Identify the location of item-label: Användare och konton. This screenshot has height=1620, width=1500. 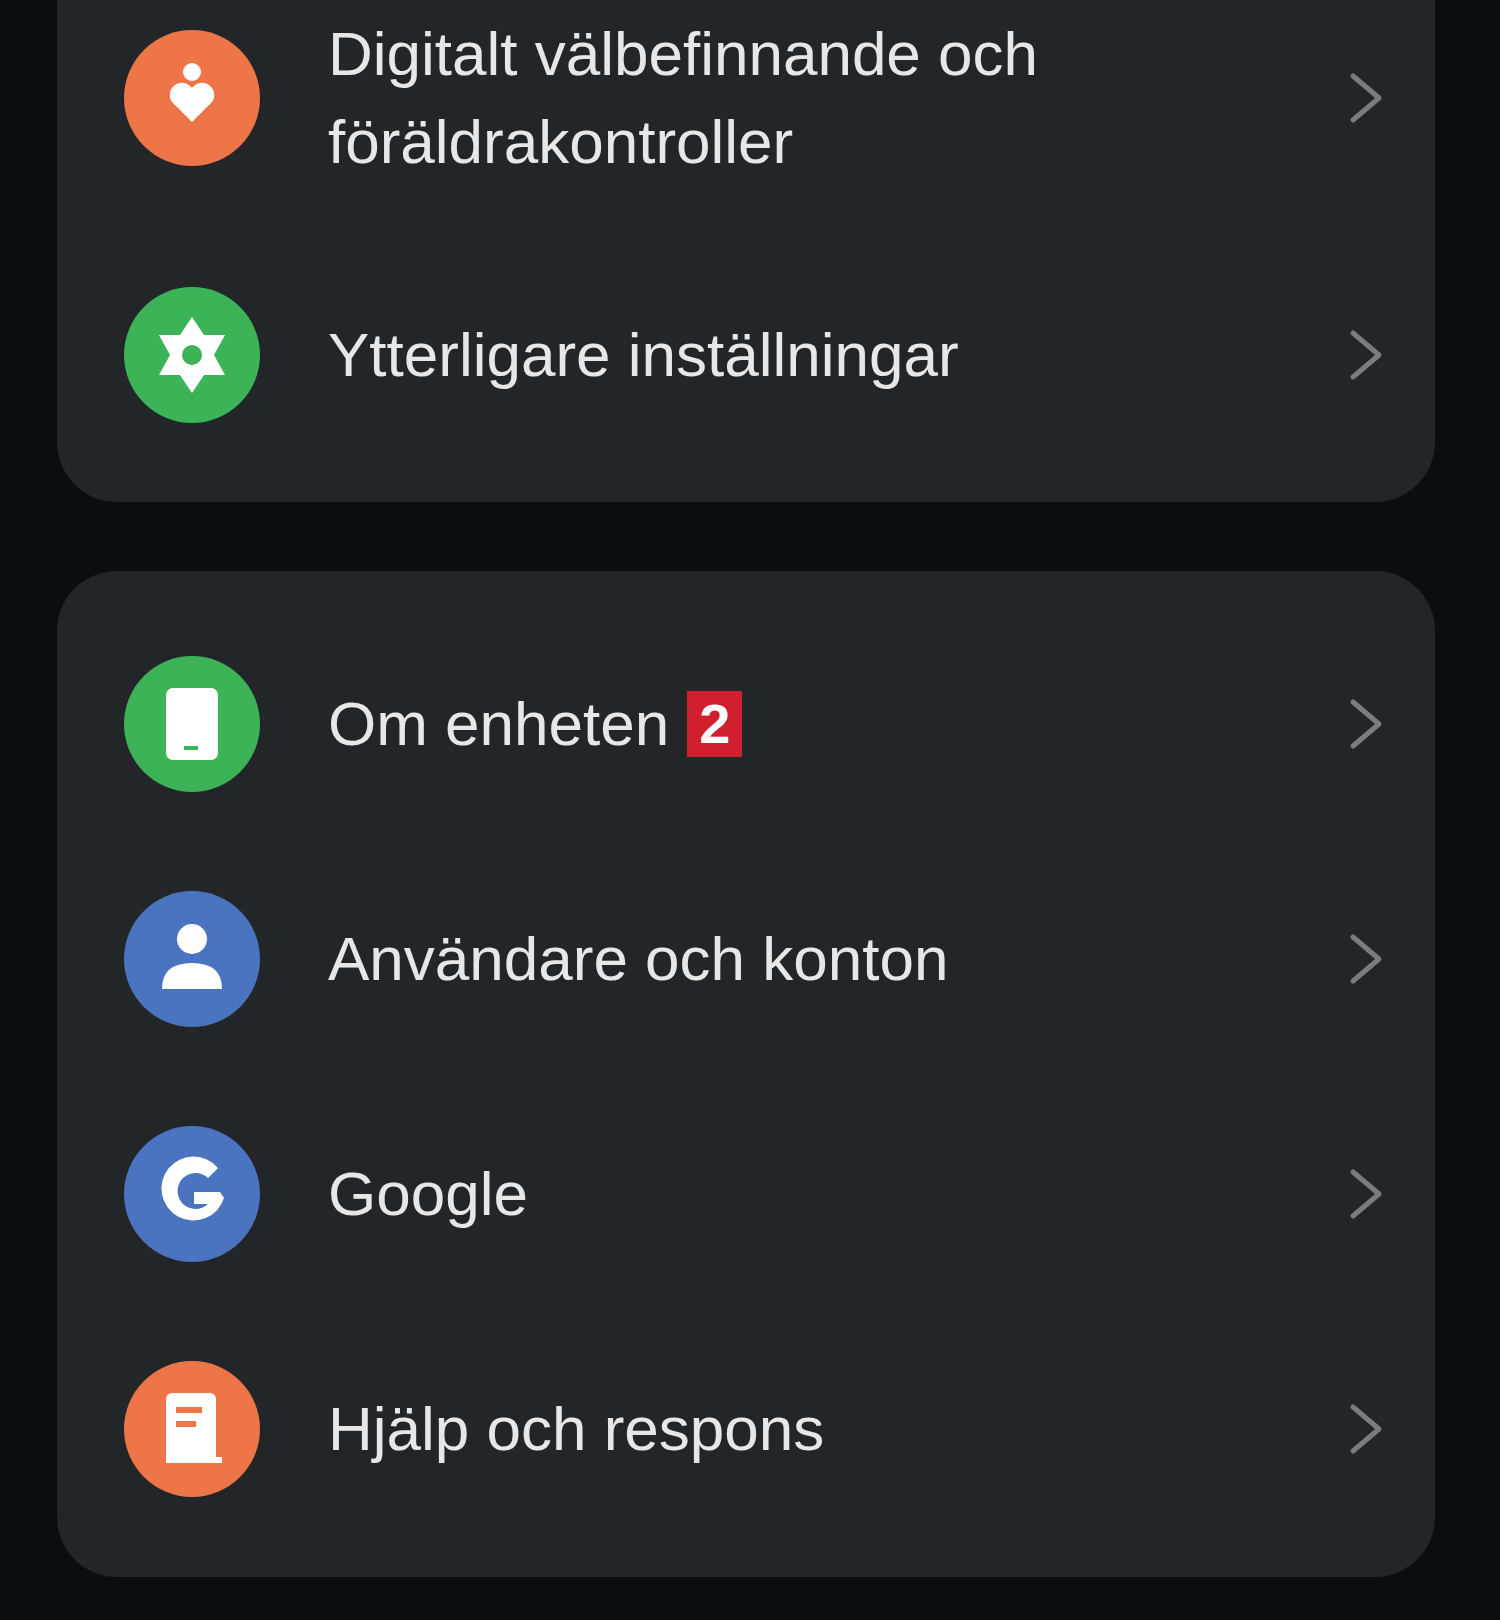
(638, 958).